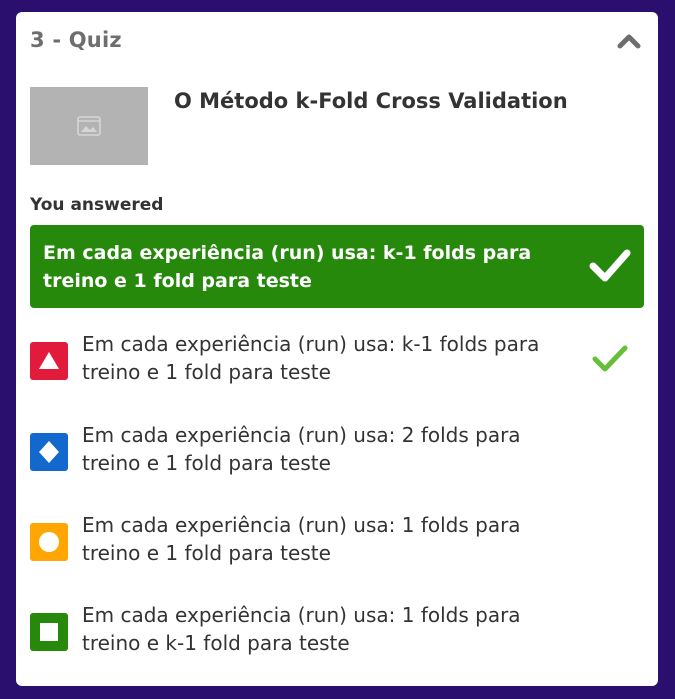 The image size is (675, 699). What do you see at coordinates (610, 265) in the screenshot?
I see `check-icon` at bounding box center [610, 265].